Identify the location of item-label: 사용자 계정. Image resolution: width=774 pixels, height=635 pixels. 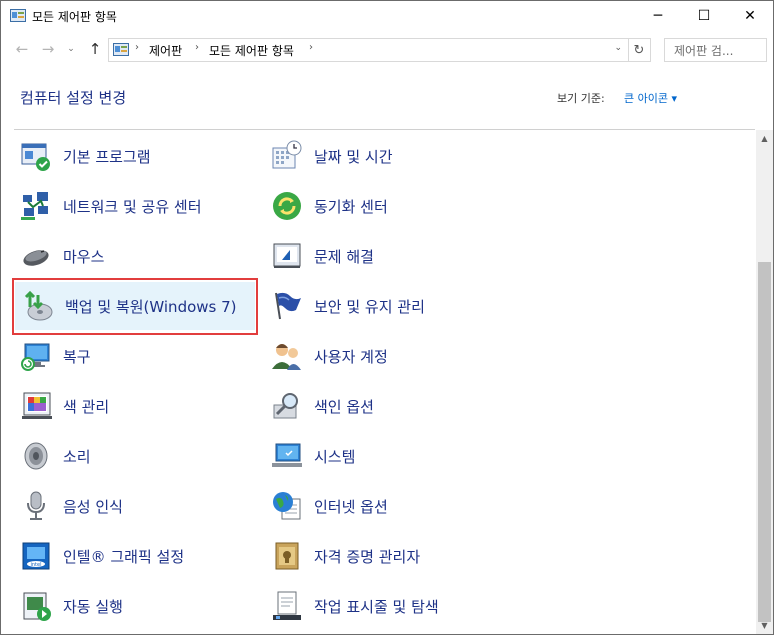
(351, 356).